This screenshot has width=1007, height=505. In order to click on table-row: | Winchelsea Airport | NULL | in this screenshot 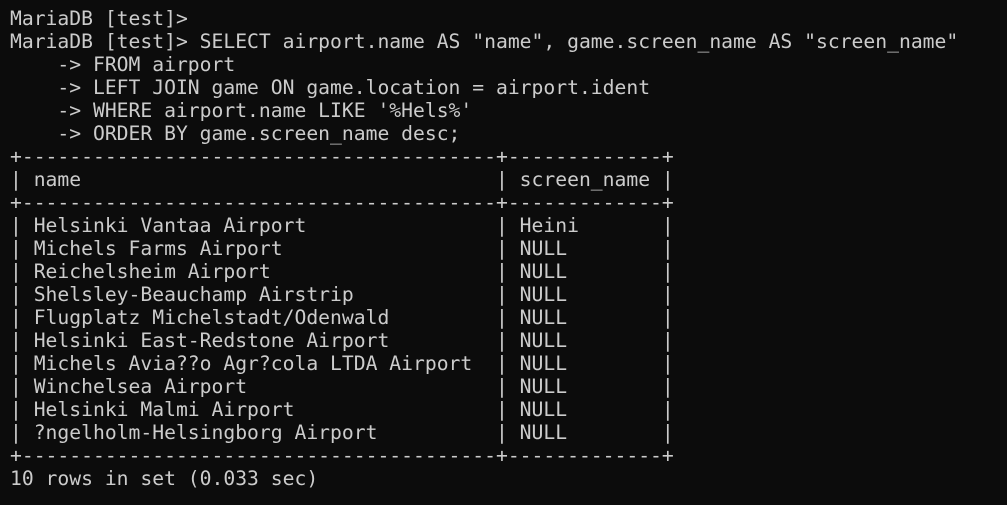, I will do `click(342, 386)`.